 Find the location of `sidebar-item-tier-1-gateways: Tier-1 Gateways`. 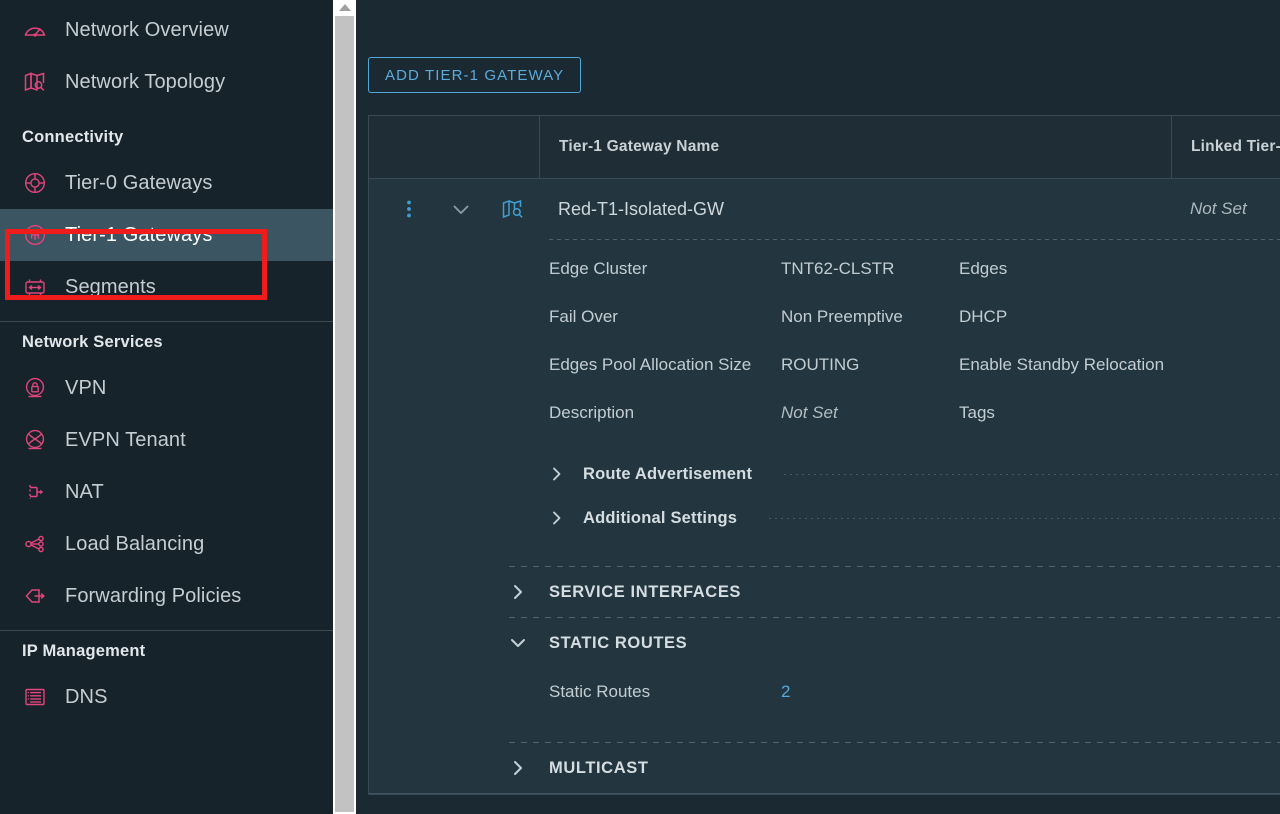

sidebar-item-tier-1-gateways: Tier-1 Gateways is located at coordinates (166, 235).